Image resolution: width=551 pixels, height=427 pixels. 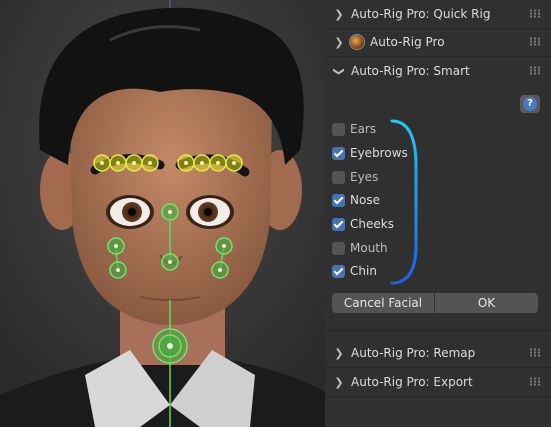 What do you see at coordinates (404, 202) in the screenshot?
I see `selection-bracket-annotation` at bounding box center [404, 202].